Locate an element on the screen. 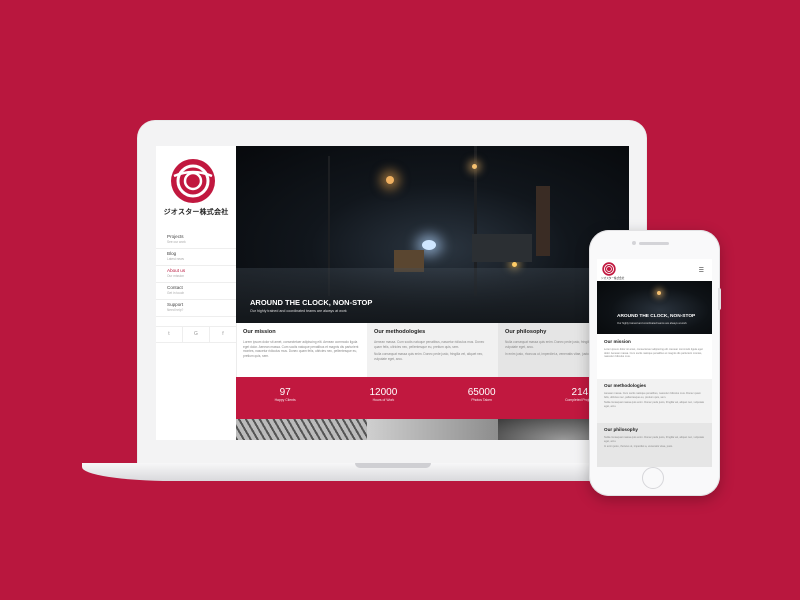 The height and width of the screenshot is (600, 800). photo-strip is located at coordinates (432, 429).